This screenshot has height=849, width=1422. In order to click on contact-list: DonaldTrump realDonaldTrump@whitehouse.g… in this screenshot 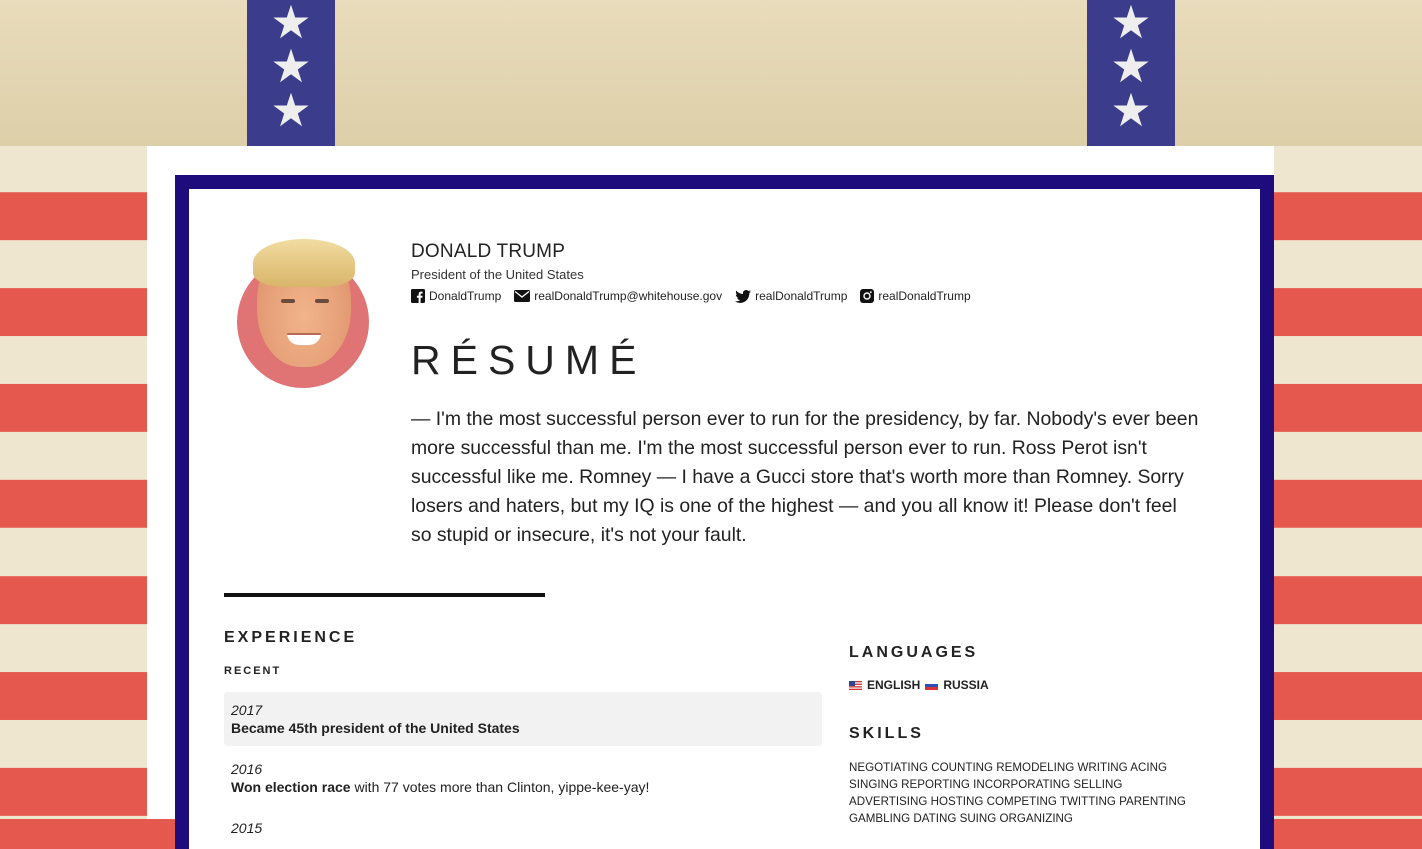, I will do `click(697, 296)`.